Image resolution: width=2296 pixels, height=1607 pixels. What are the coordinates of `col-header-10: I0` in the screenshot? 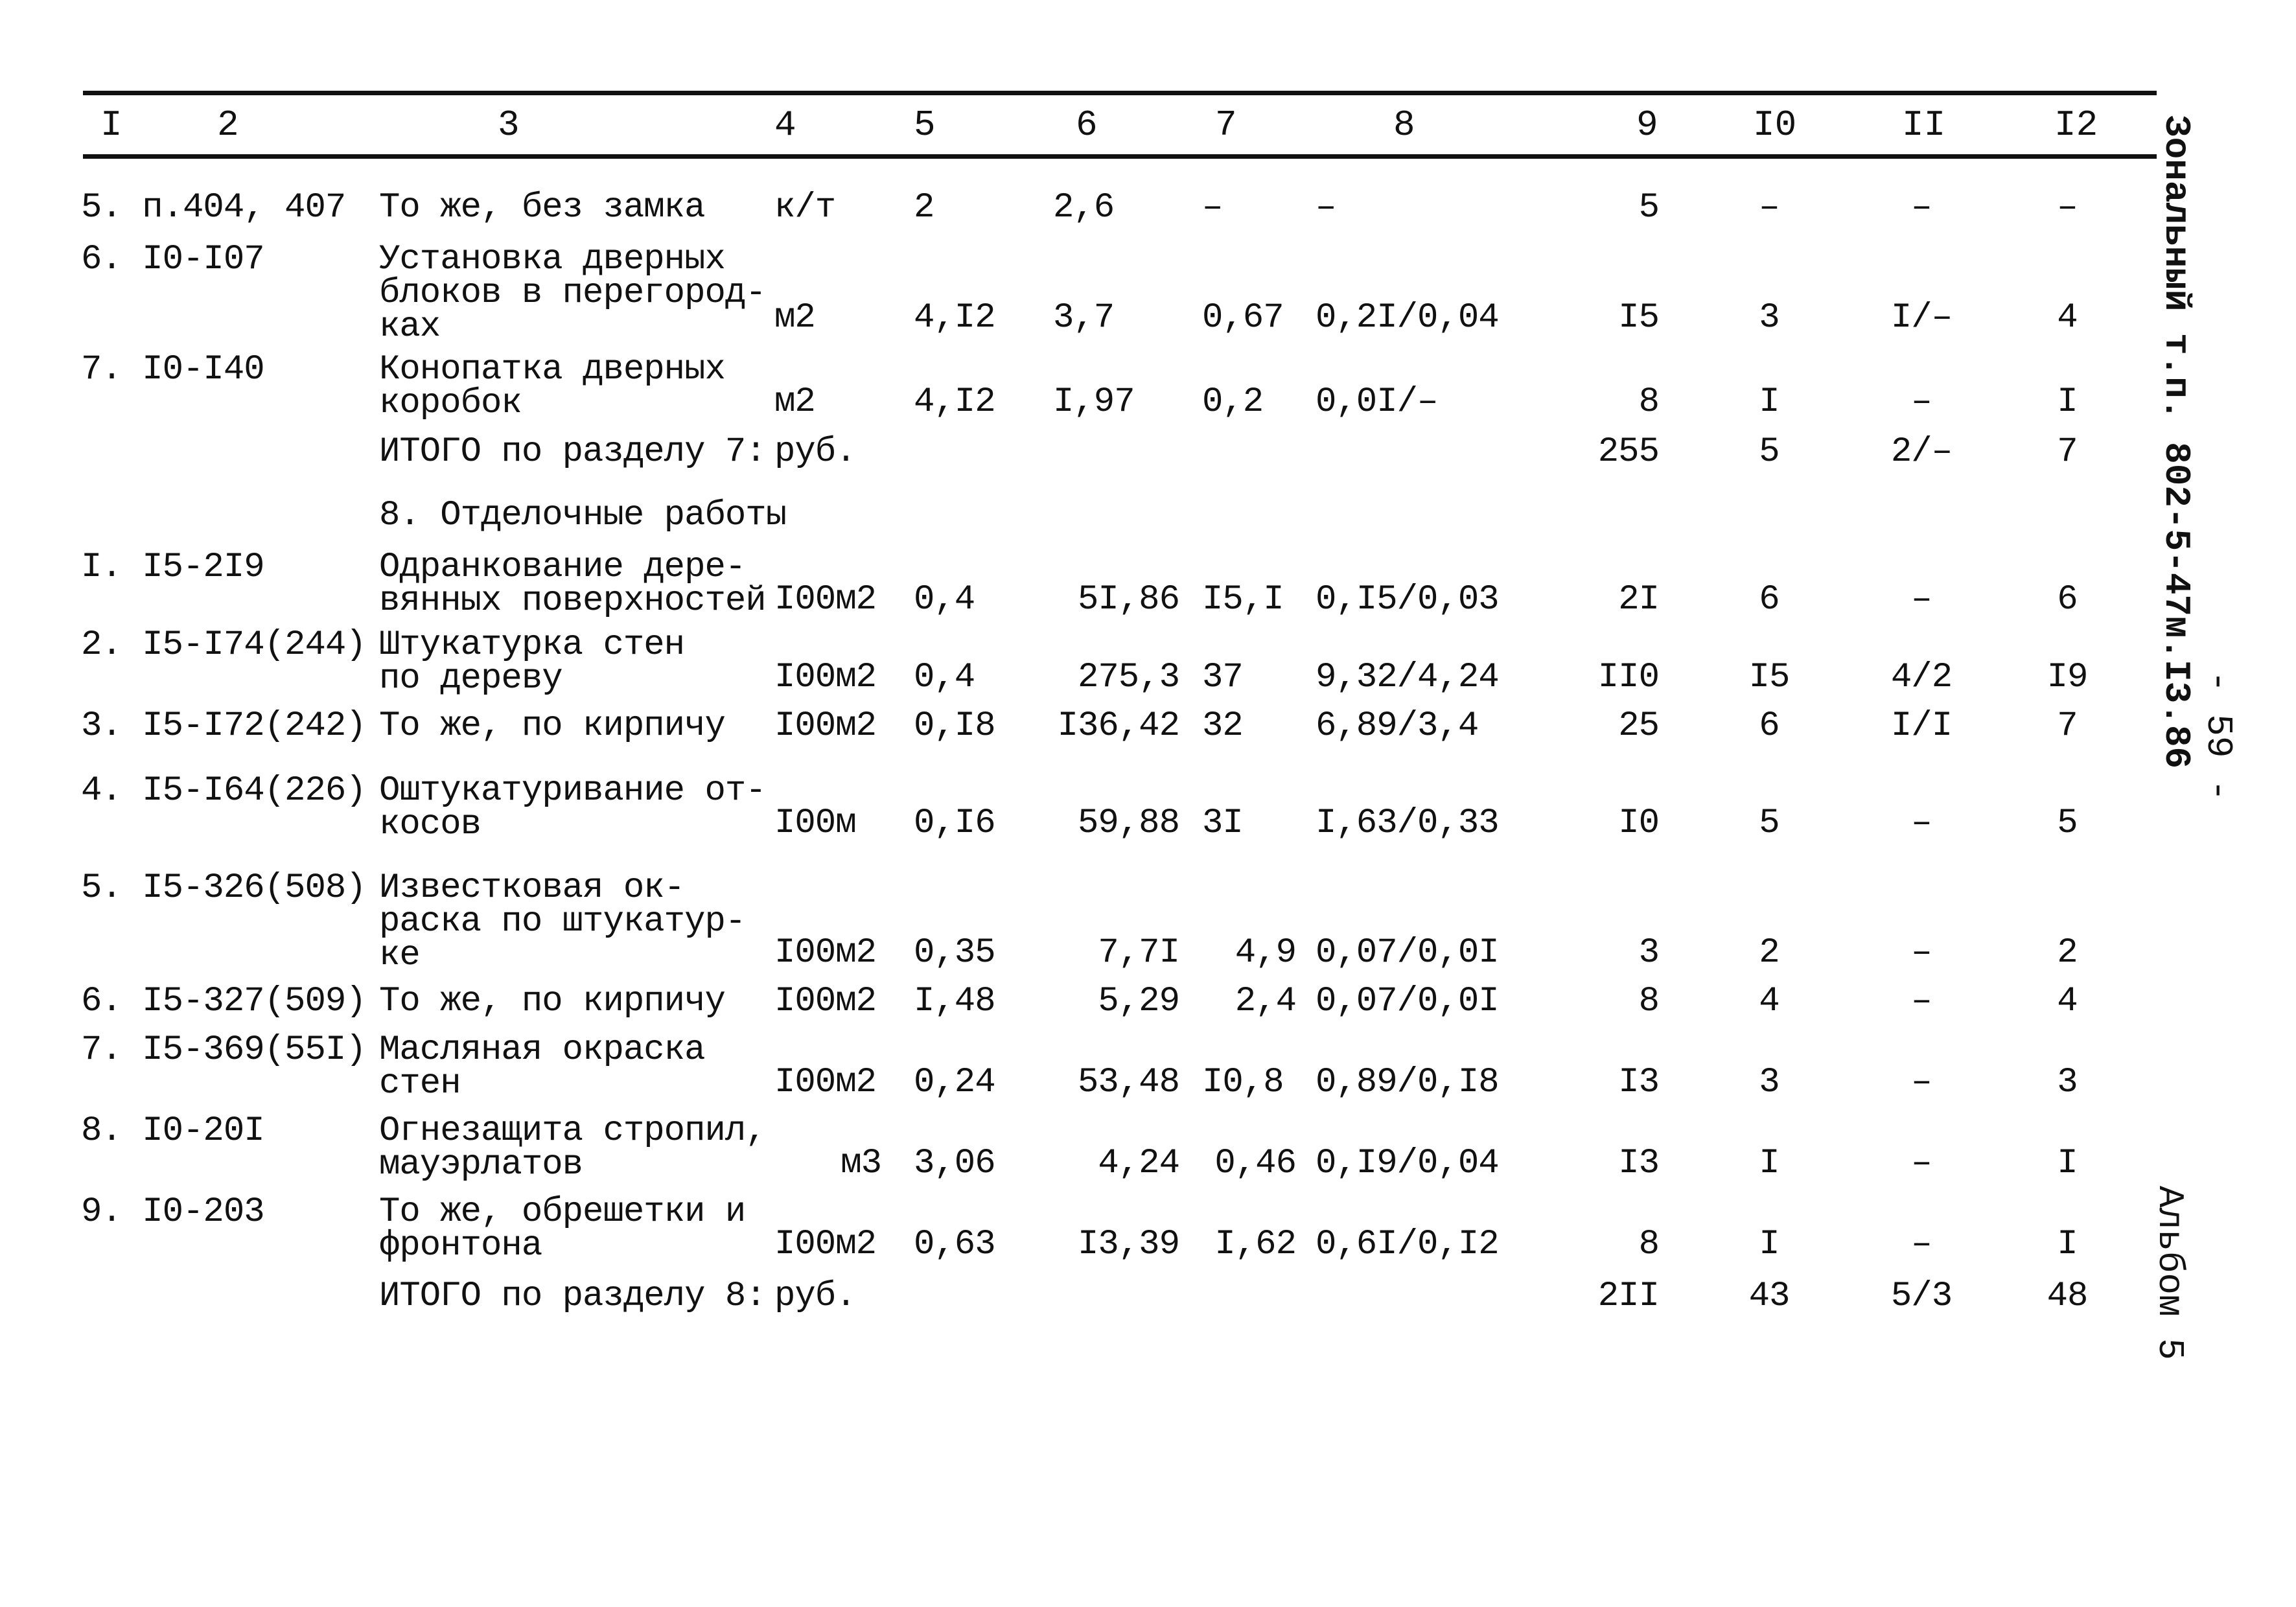 It's located at (1775, 125).